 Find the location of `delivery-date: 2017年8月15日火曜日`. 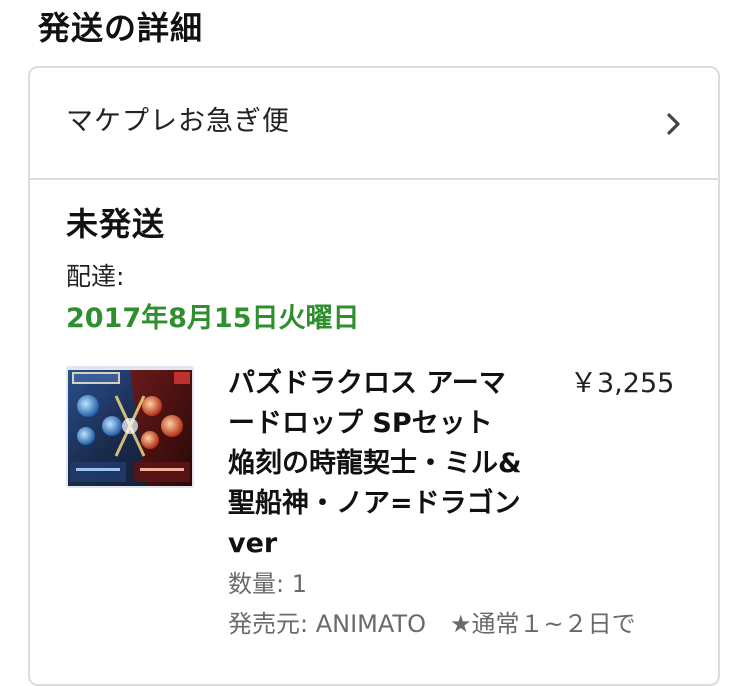

delivery-date: 2017年8月15日火曜日 is located at coordinates (213, 318).